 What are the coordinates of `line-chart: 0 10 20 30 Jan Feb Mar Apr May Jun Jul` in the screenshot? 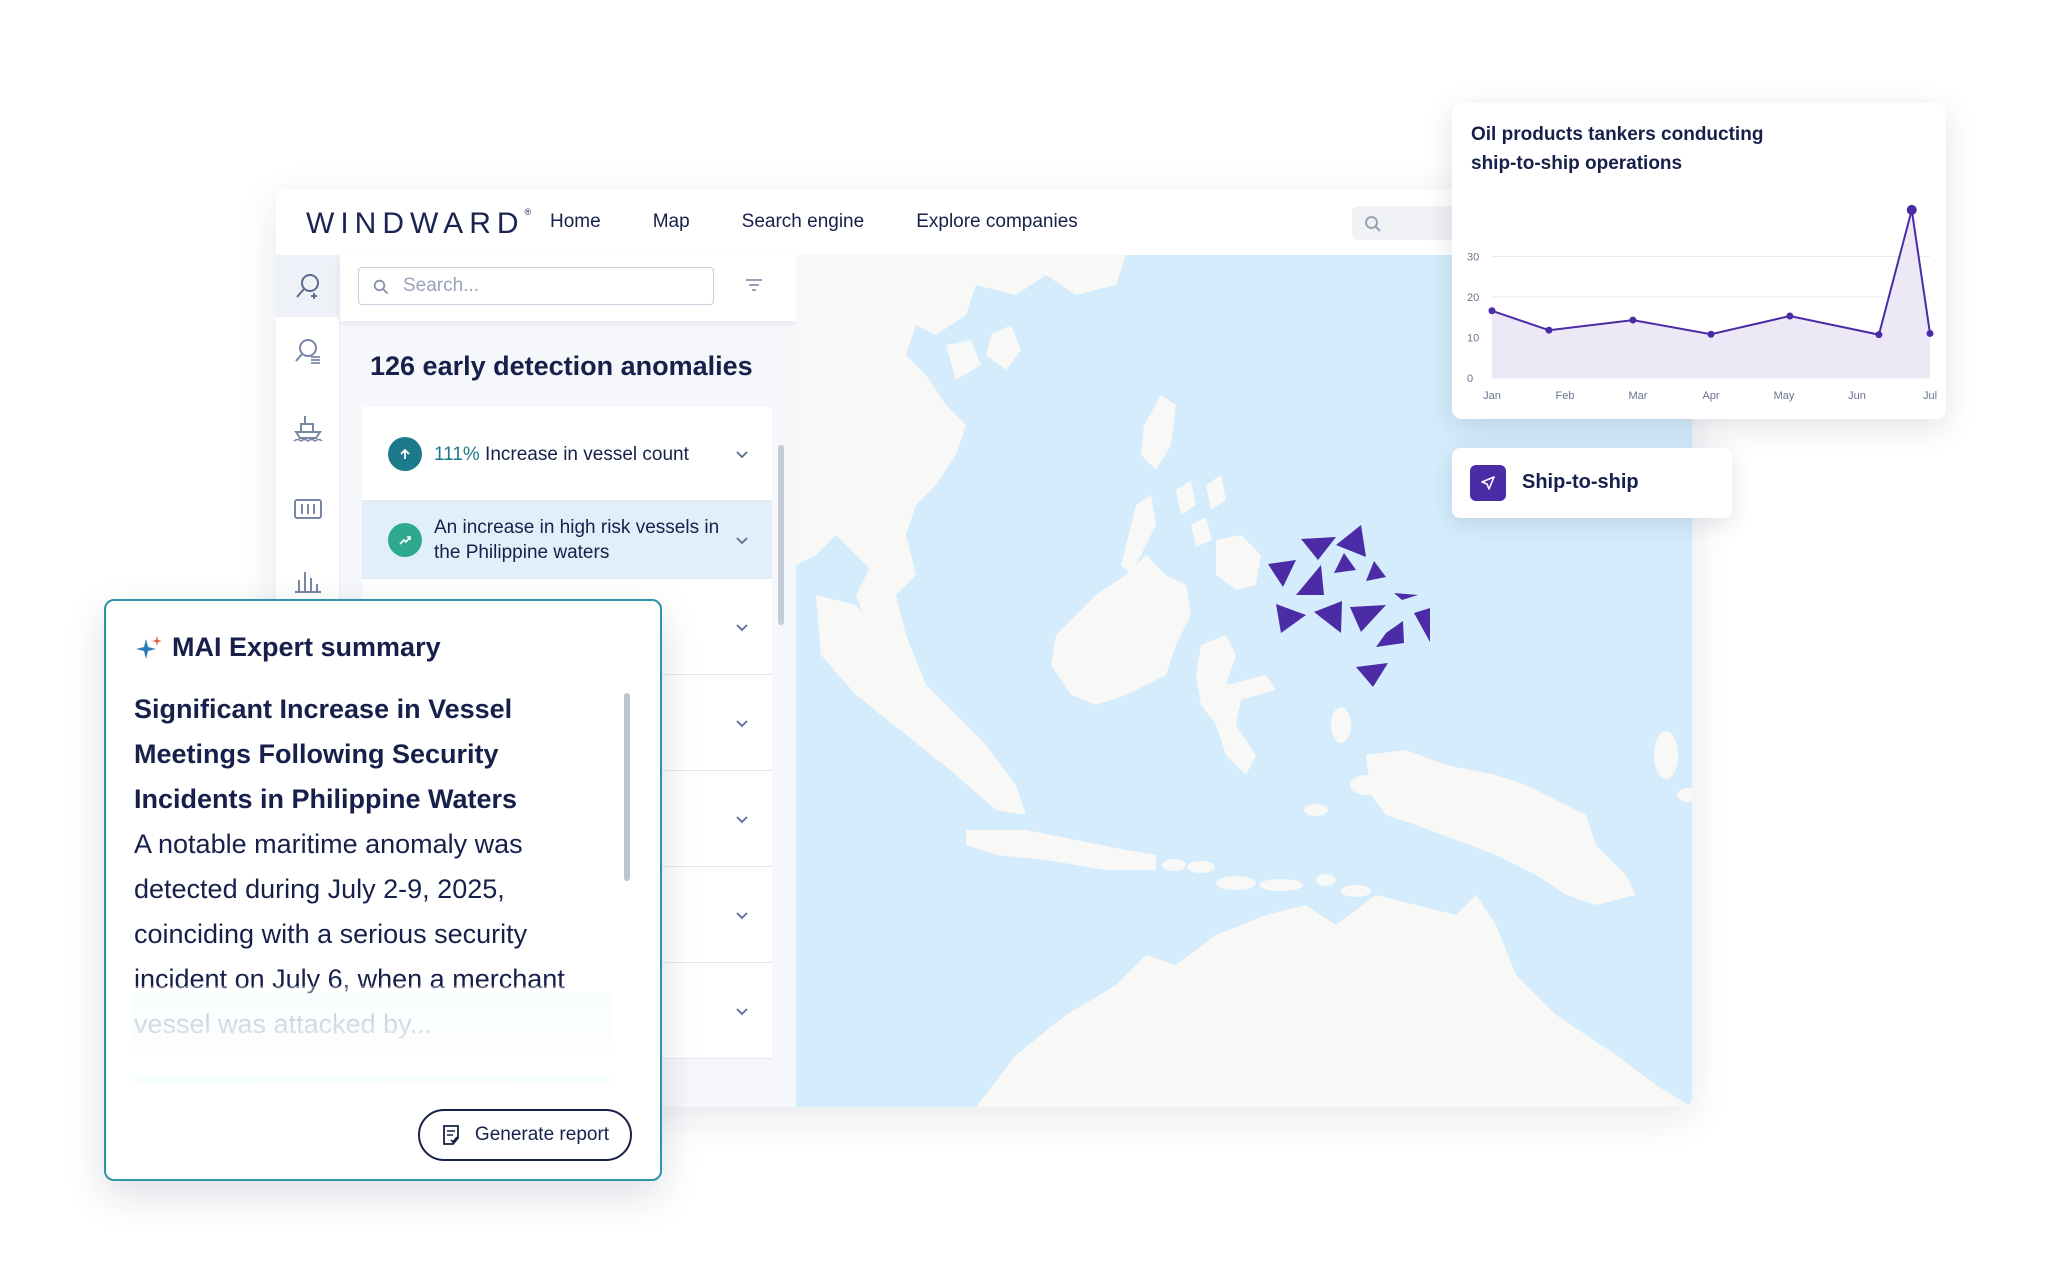 It's located at (1702, 303).